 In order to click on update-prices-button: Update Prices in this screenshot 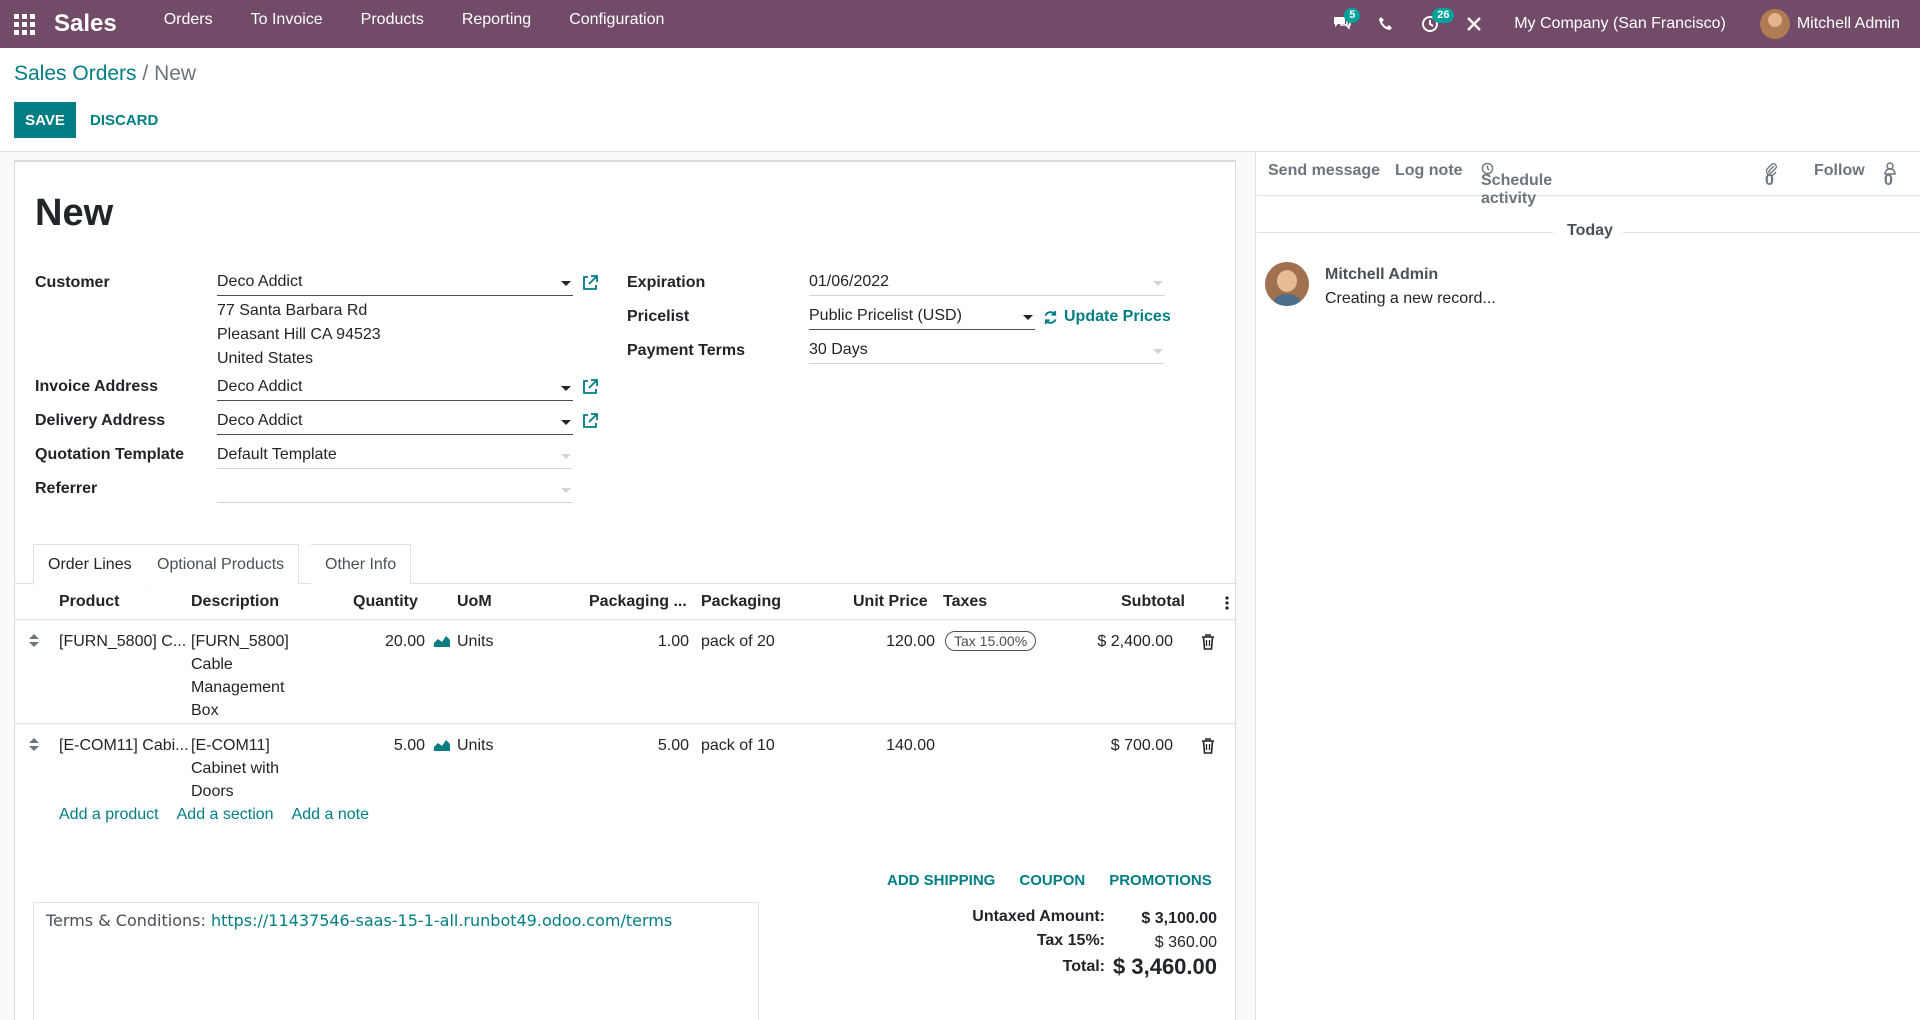, I will do `click(1107, 317)`.